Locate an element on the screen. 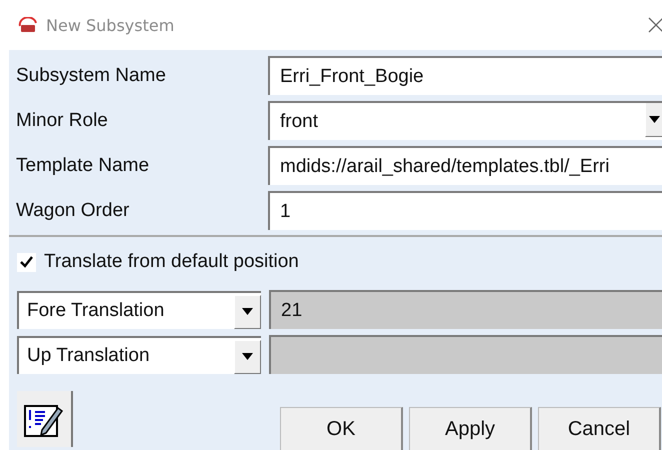 Image resolution: width=662 pixels, height=450 pixels. input-field: mdids://arail_shared/templates.tbl/_Erri is located at coordinates (465, 165).